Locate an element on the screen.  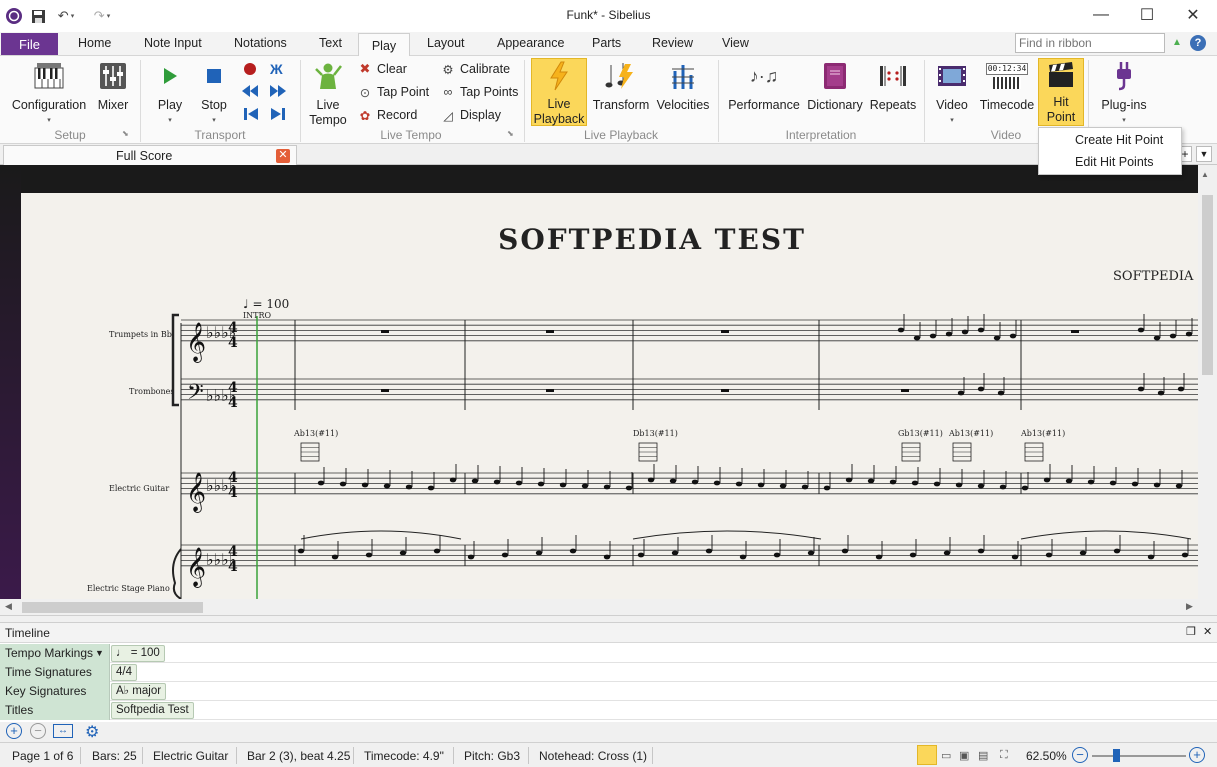
tab-note-input: Note Input is located at coordinates (173, 43).